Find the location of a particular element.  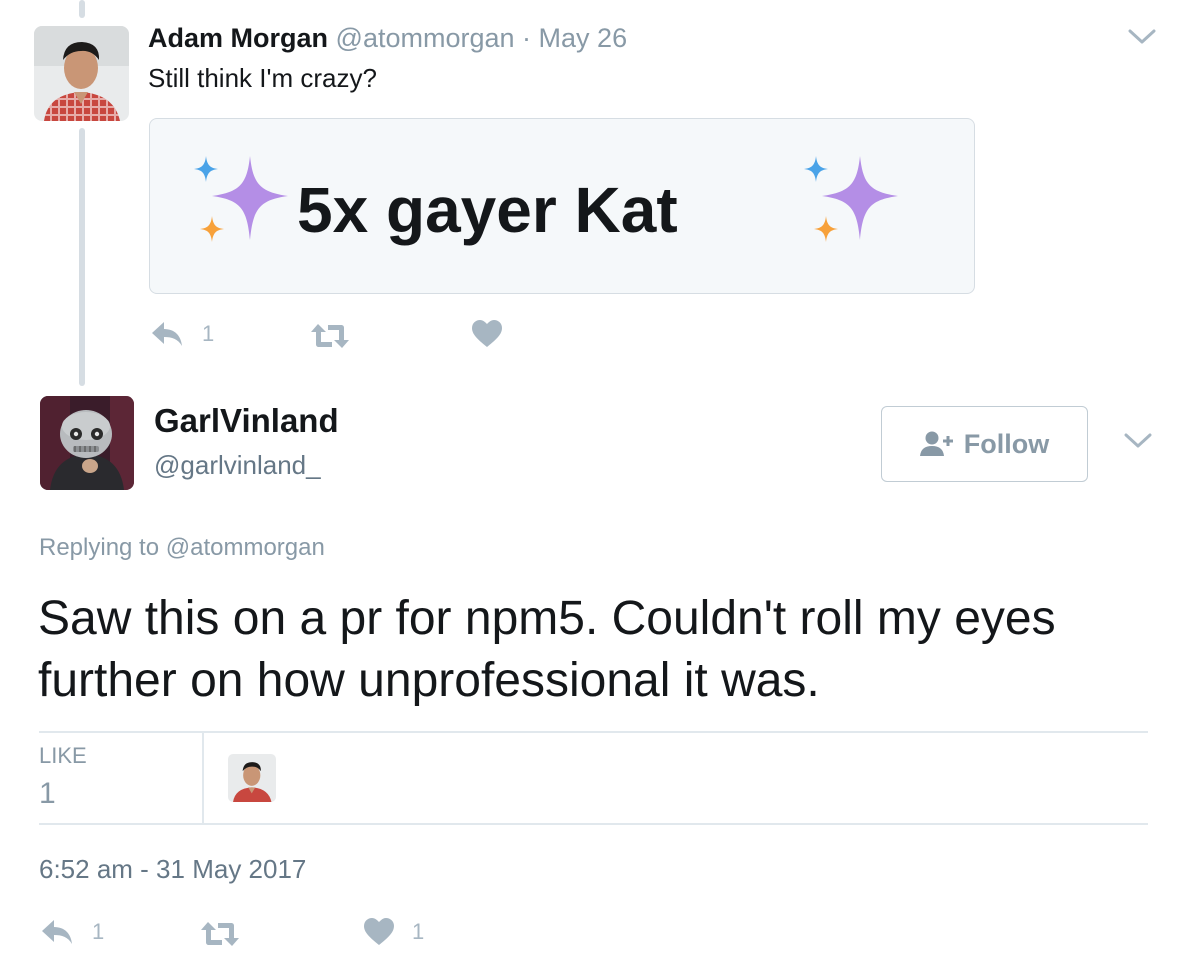

sparkles-icon is located at coordinates (241, 199).